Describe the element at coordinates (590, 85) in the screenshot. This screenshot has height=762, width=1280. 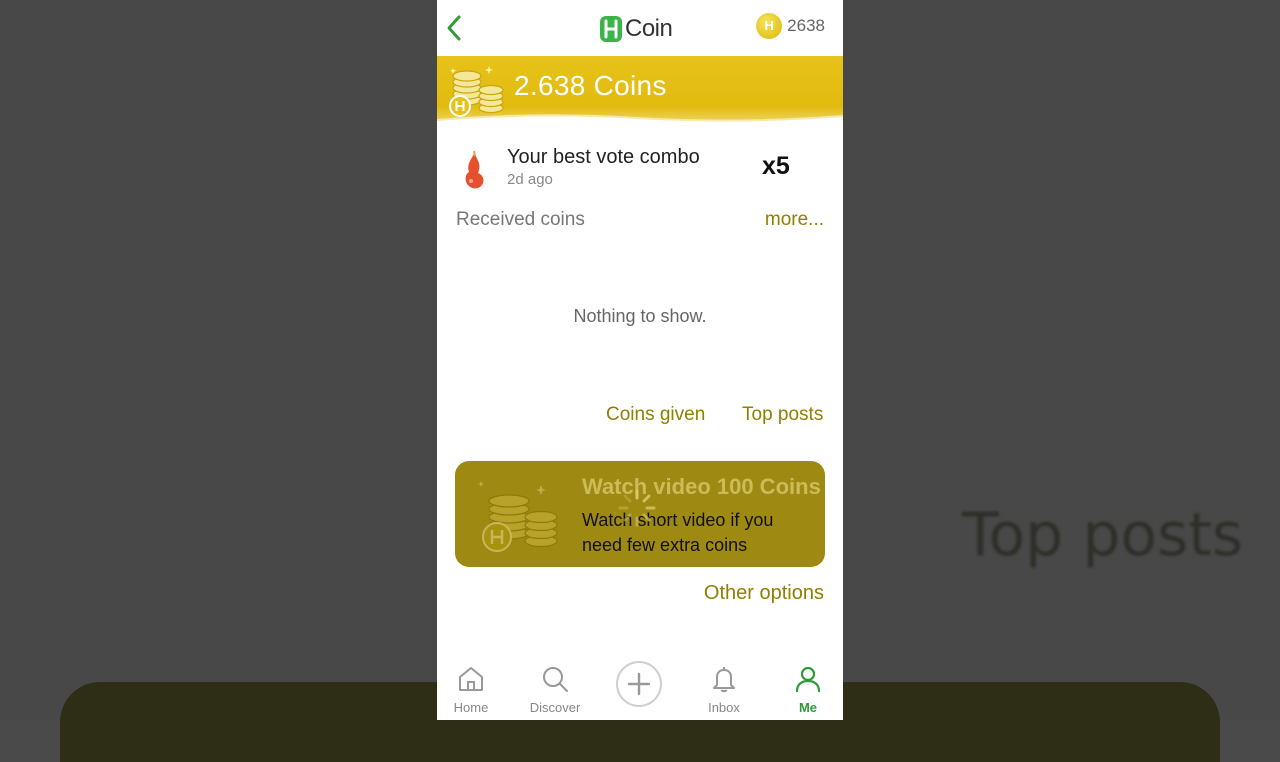
I see `banner-coins-total: 2.638 Coins` at that location.